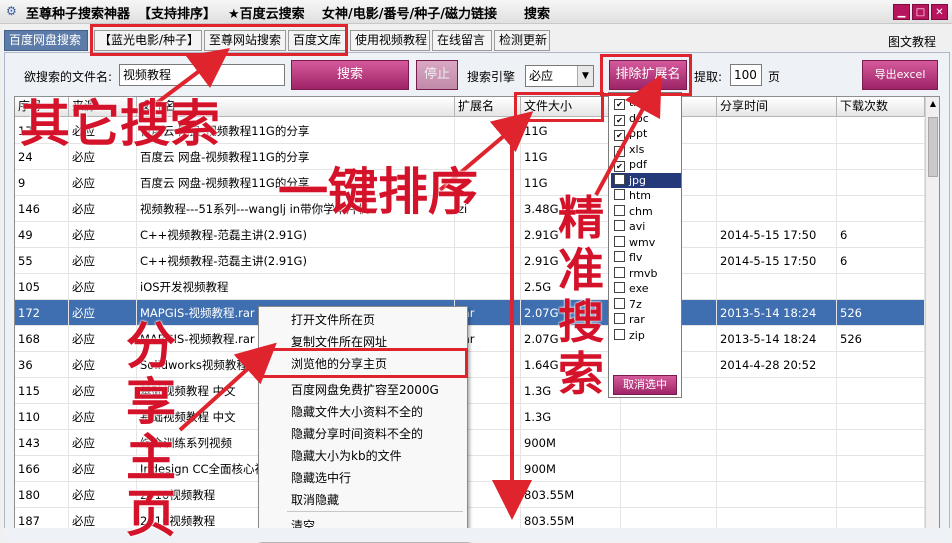  I want to click on help-link: 图文教程, so click(912, 41).